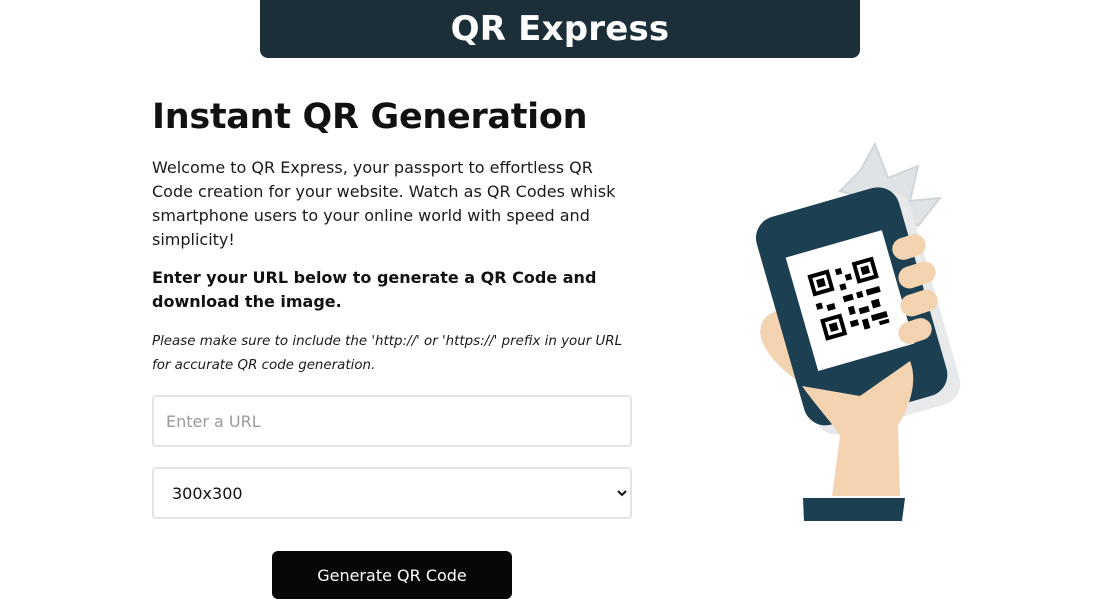 This screenshot has height=606, width=1105. I want to click on generate-qr-button: Generate QR Code, so click(392, 575).